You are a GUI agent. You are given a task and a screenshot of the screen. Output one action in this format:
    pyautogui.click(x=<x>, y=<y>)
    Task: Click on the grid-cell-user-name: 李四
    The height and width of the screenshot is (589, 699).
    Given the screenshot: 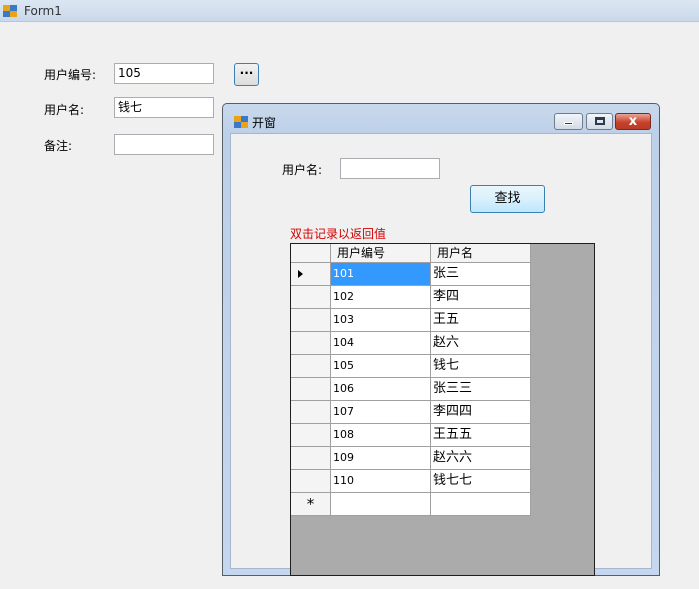 What is the action you would take?
    pyautogui.click(x=481, y=297)
    